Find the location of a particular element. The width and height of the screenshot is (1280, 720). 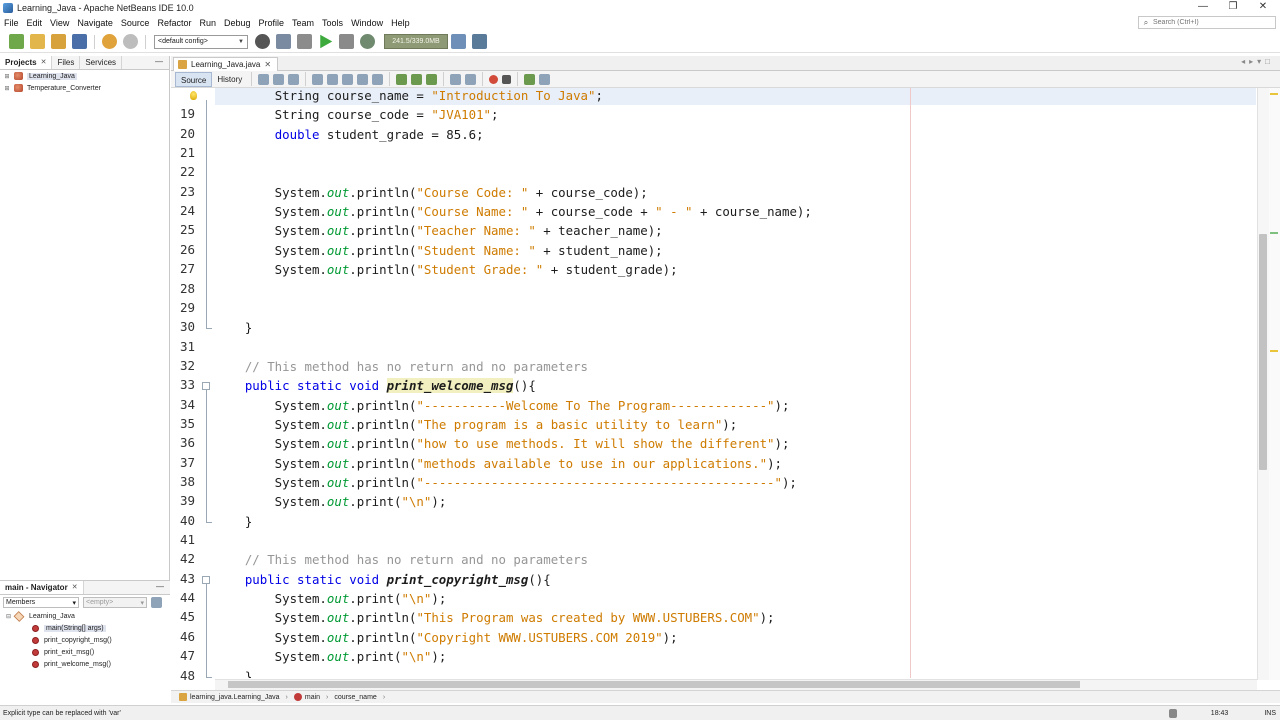

navigator-member-print-welcome: print_welcome_msg() is located at coordinates (85, 664).